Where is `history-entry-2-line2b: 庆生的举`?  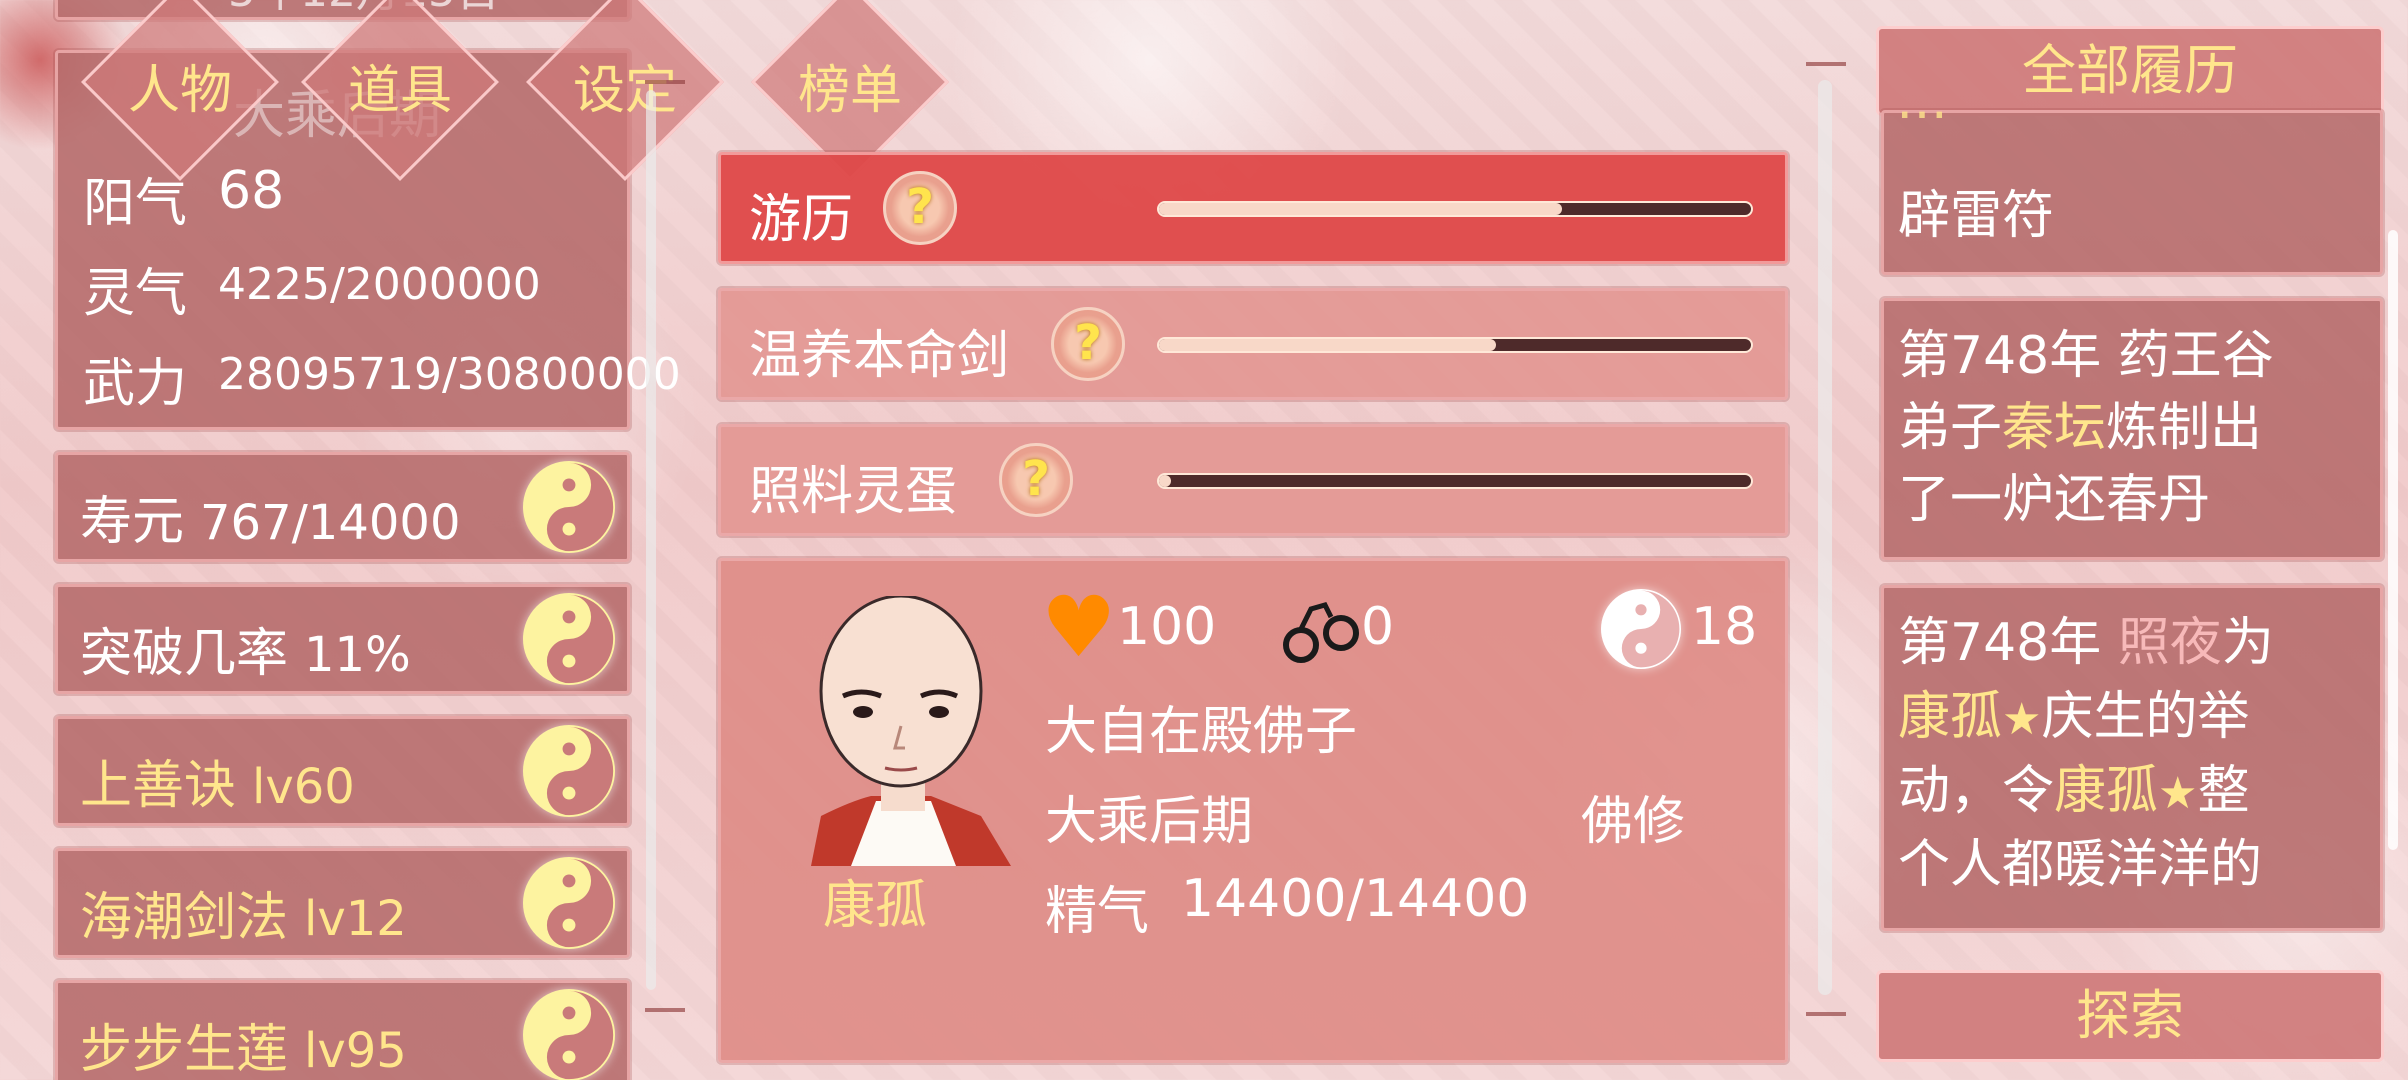
history-entry-2-line2b: 庆生的举 is located at coordinates (2145, 717).